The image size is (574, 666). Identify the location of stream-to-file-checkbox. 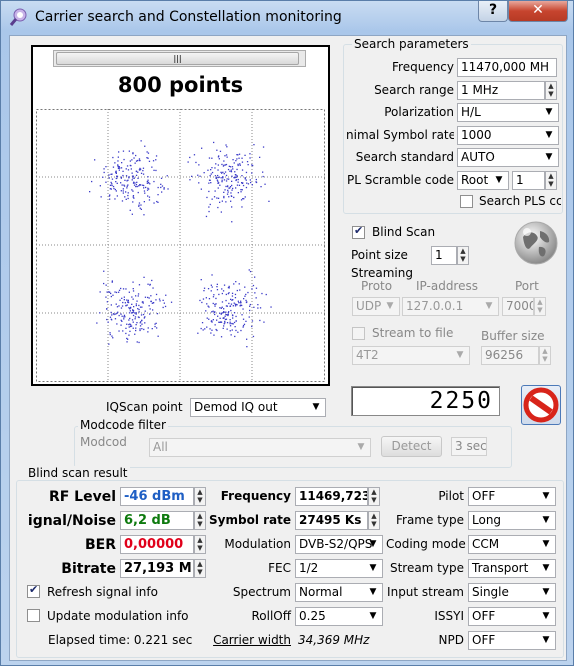
(358, 333).